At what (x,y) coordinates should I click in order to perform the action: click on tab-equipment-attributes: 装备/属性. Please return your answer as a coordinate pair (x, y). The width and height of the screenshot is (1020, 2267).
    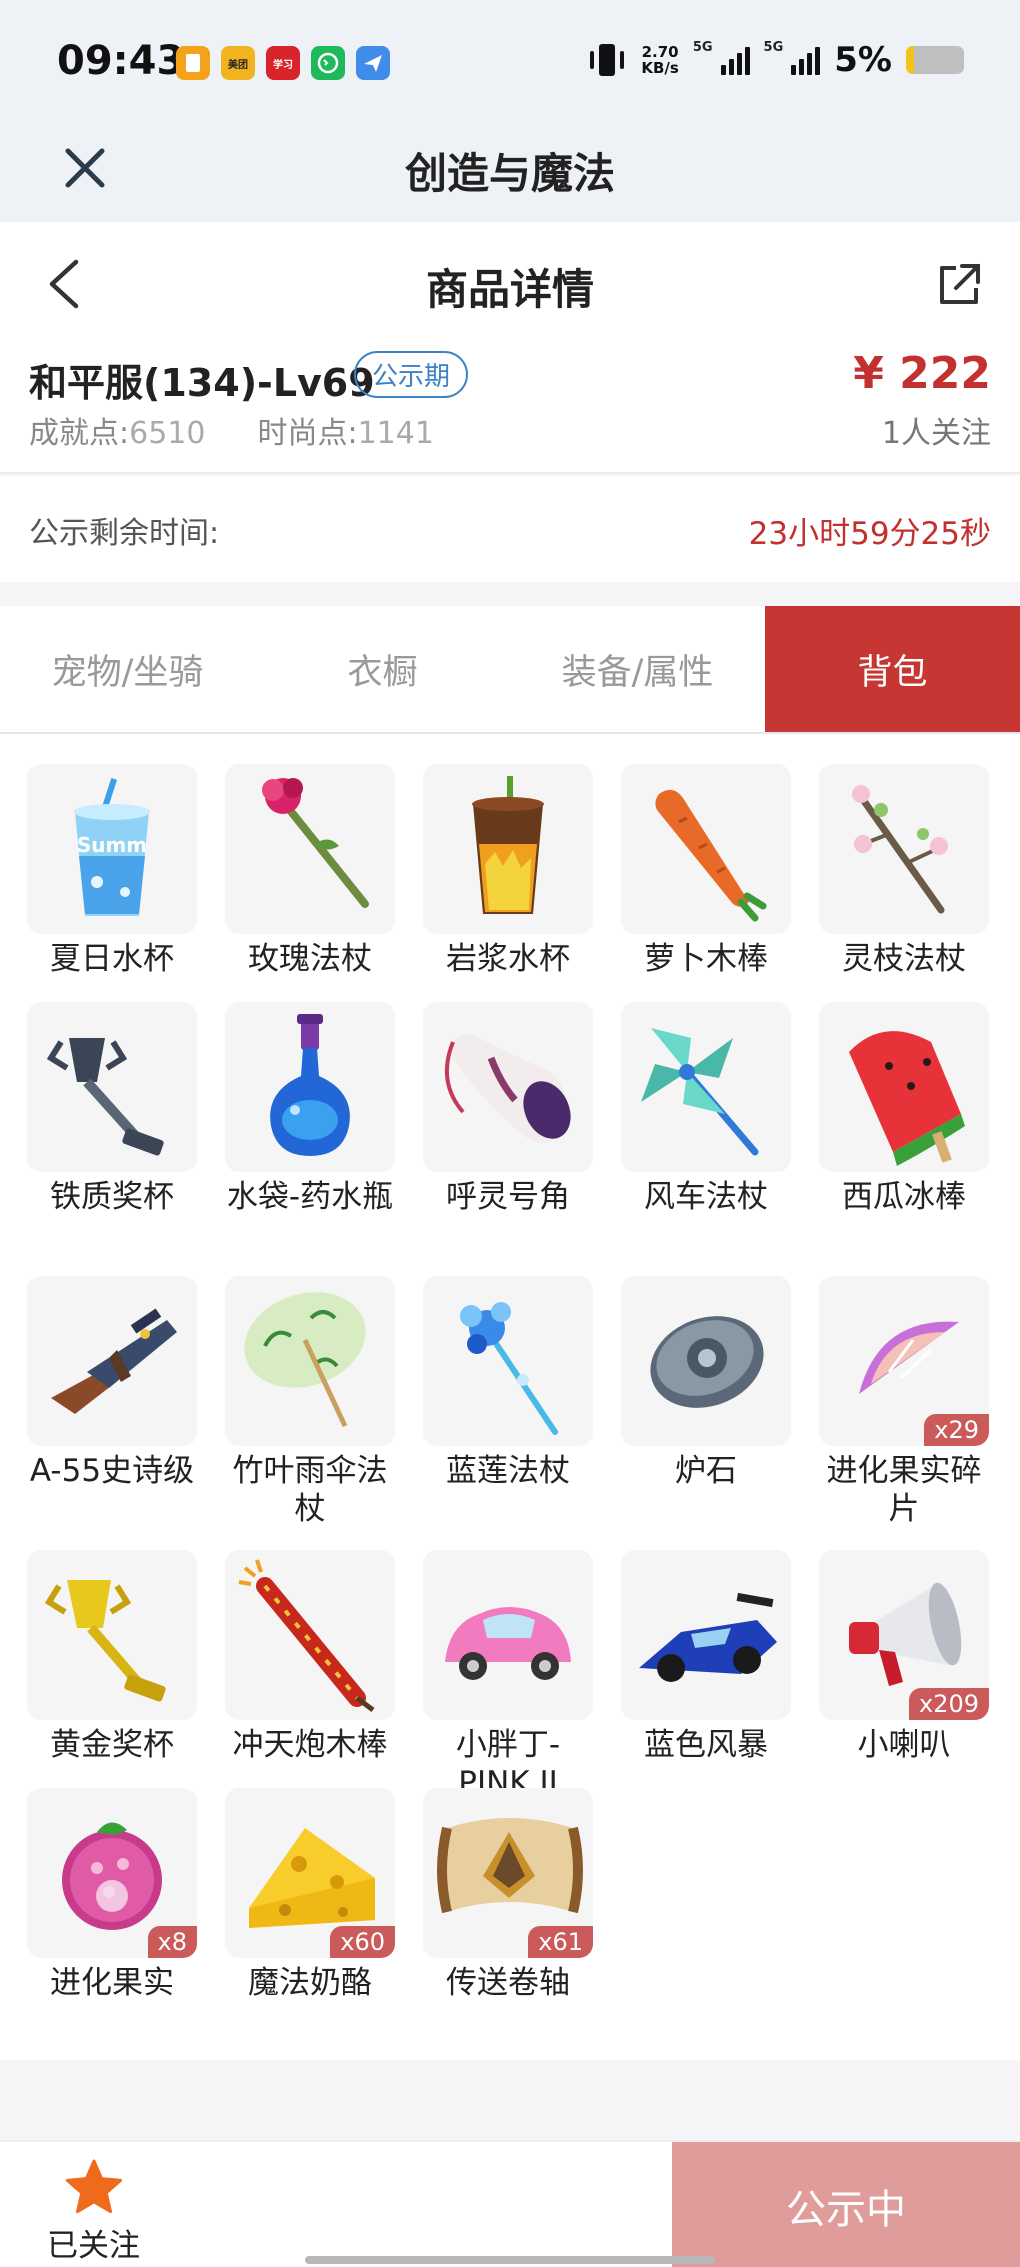
    Looking at the image, I should click on (637, 669).